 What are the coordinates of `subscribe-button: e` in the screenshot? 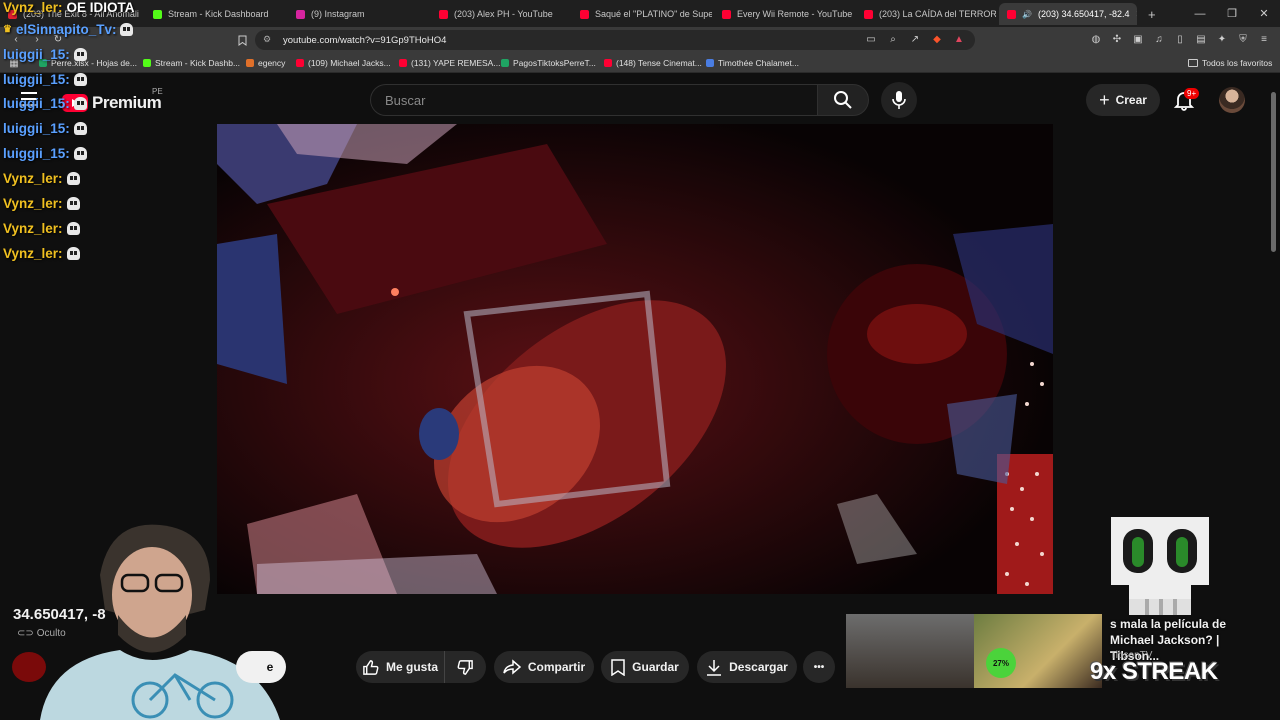 It's located at (261, 667).